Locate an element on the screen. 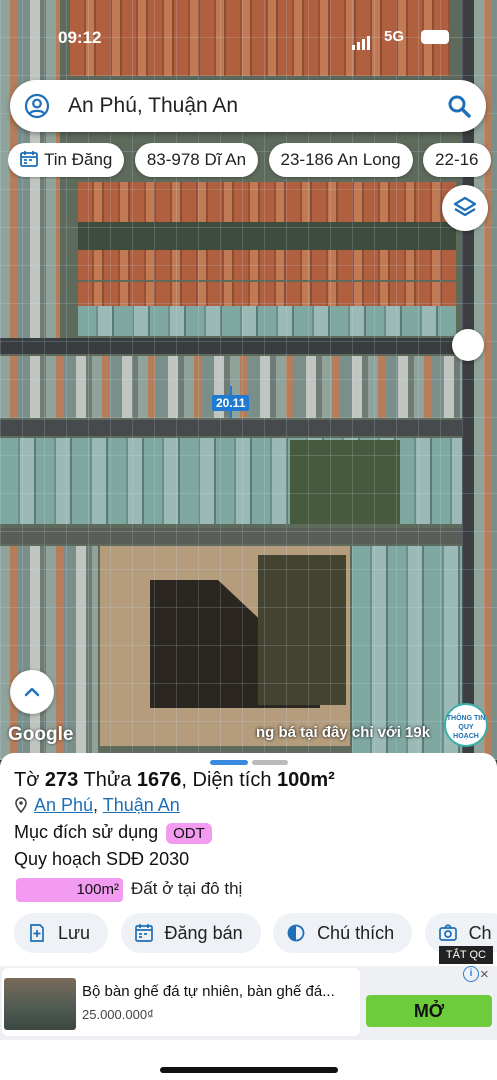 This screenshot has height=1080, width=497. planning-info-logo: THÔNG TIN QUY HOẠCH is located at coordinates (466, 725).